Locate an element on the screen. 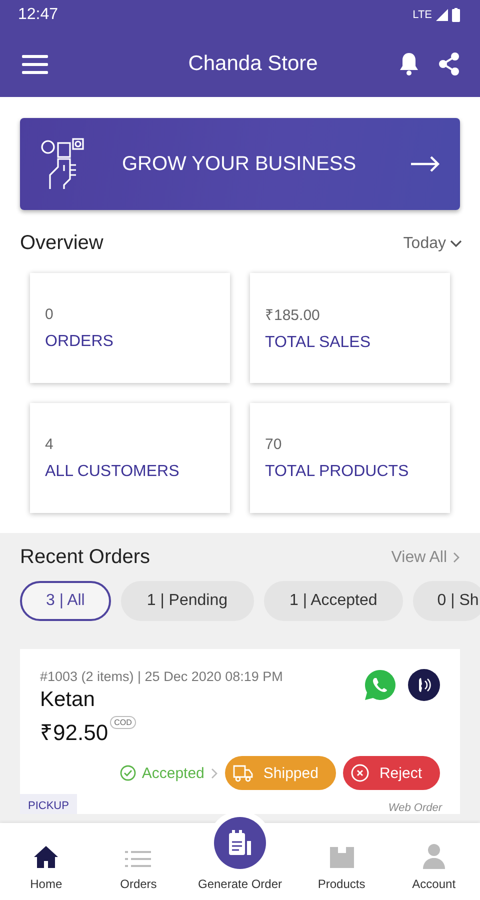 The width and height of the screenshot is (480, 900). nav-tab: Home is located at coordinates (46, 868).